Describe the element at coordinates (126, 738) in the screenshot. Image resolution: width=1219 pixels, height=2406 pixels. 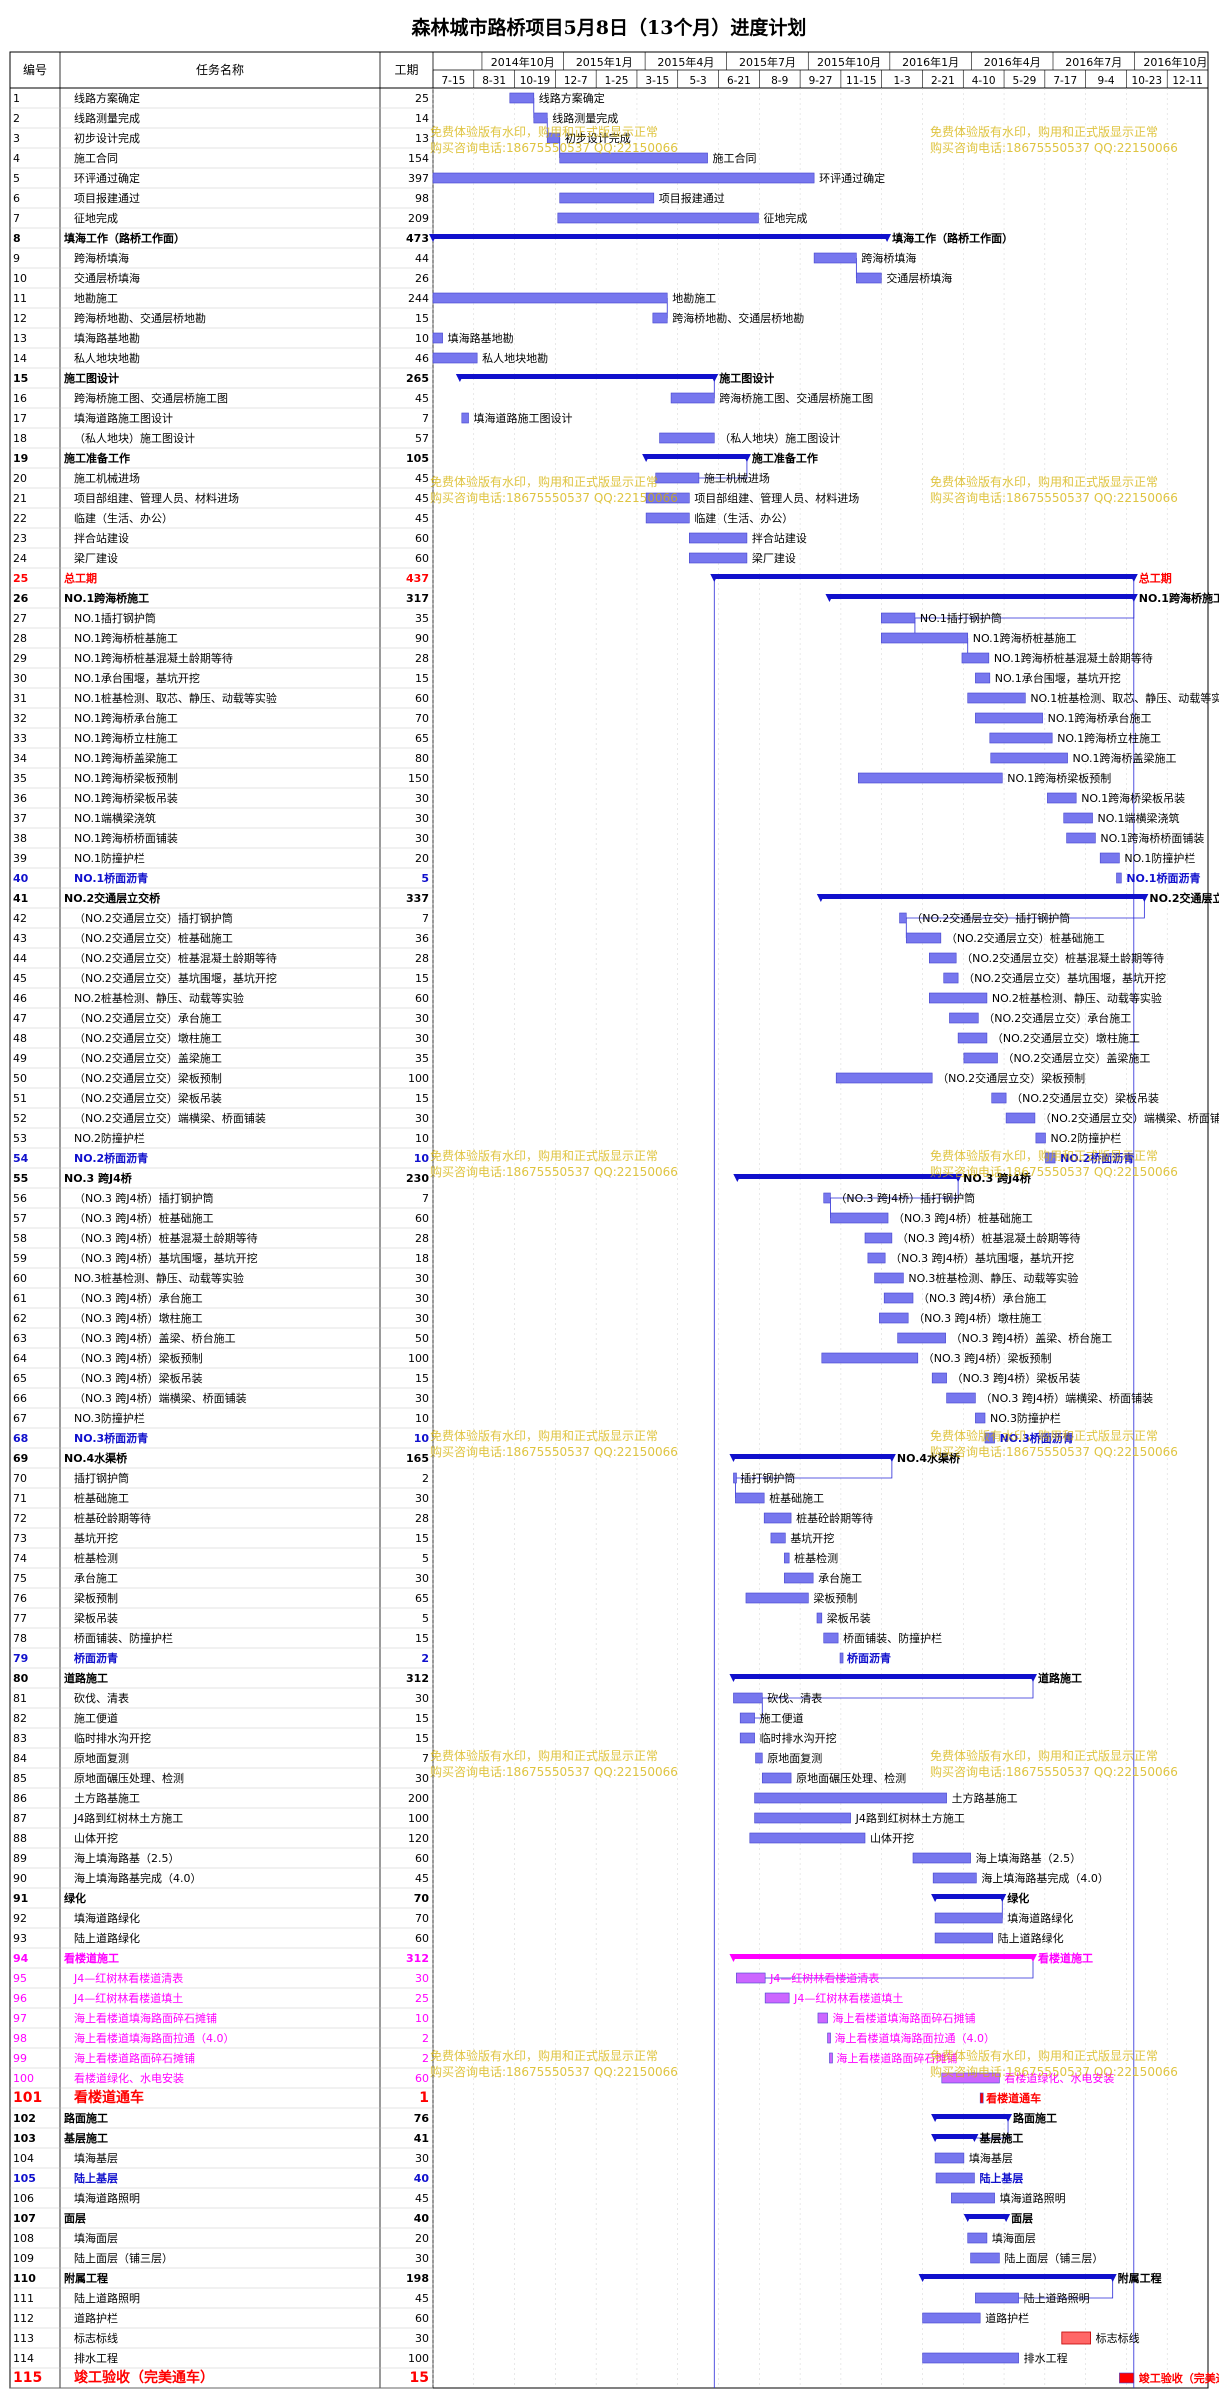
I see `task-name: NO.1跨海桥立柱施工` at that location.